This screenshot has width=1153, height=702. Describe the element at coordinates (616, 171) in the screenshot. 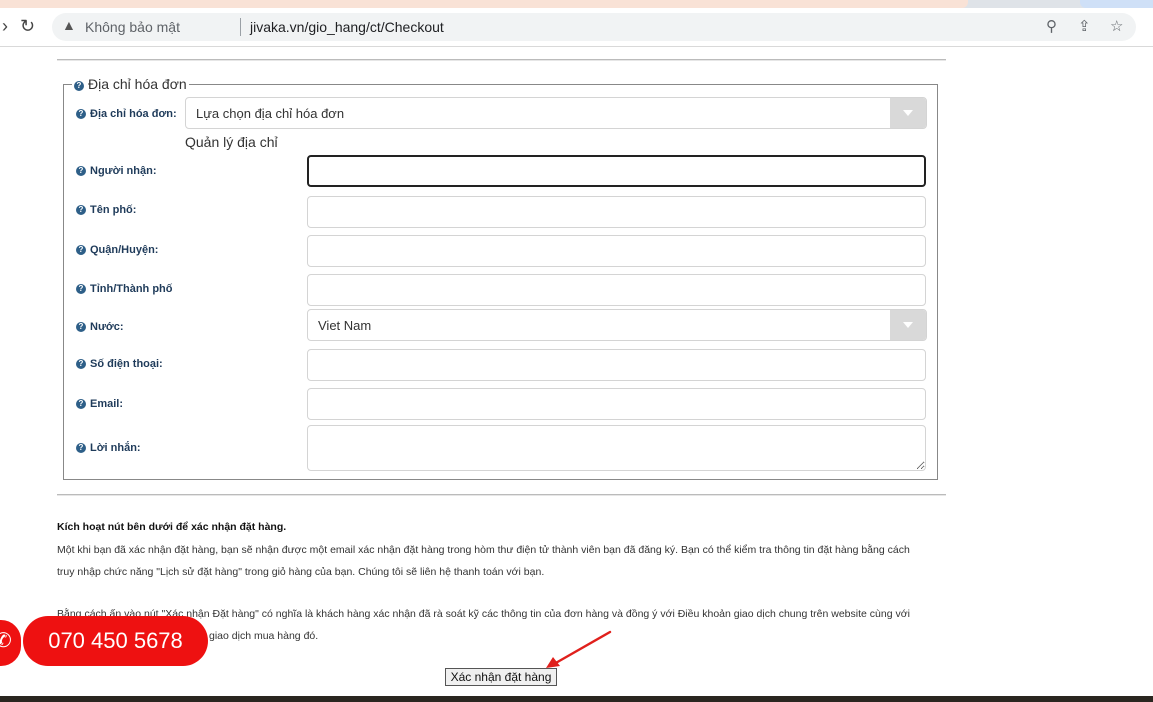

I see `recipient-input` at that location.